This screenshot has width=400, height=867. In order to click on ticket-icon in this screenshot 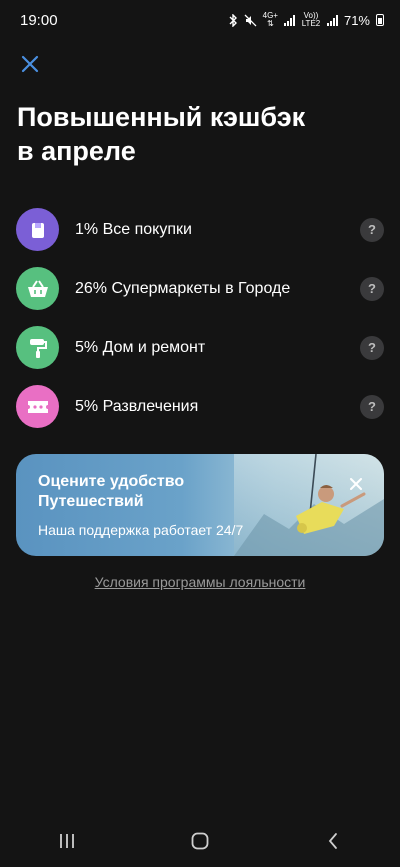, I will do `click(37, 406)`.